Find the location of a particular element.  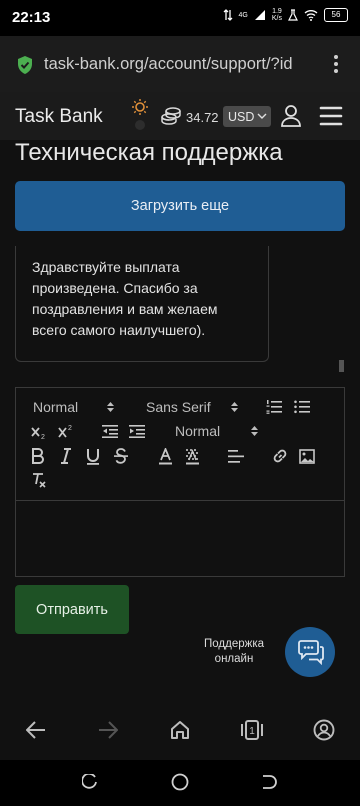

back-gesture-icon is located at coordinates (269, 782).